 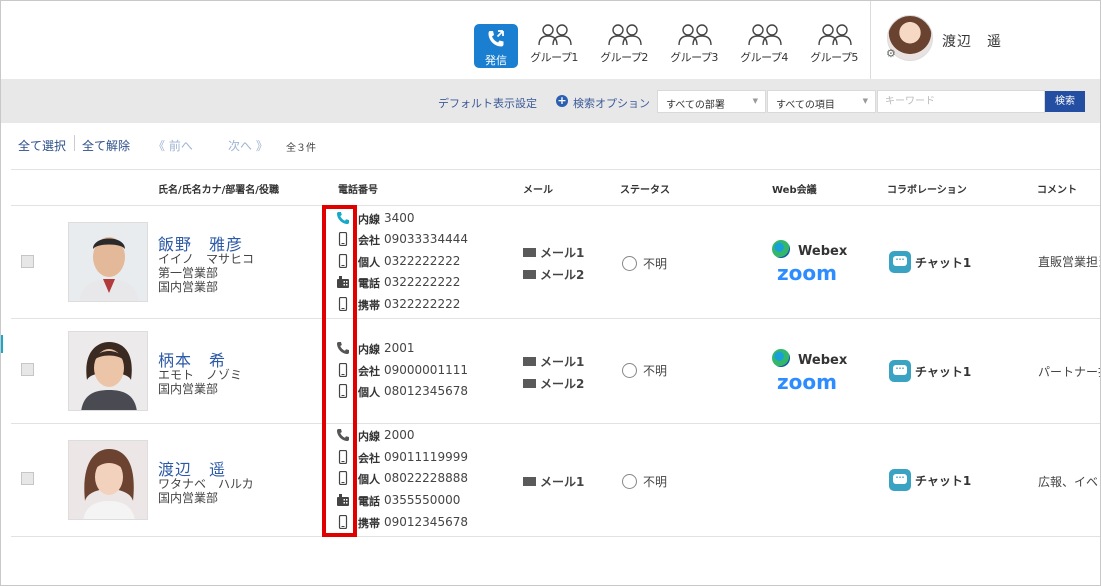 I want to click on phone-call-icon, so click(x=496, y=38).